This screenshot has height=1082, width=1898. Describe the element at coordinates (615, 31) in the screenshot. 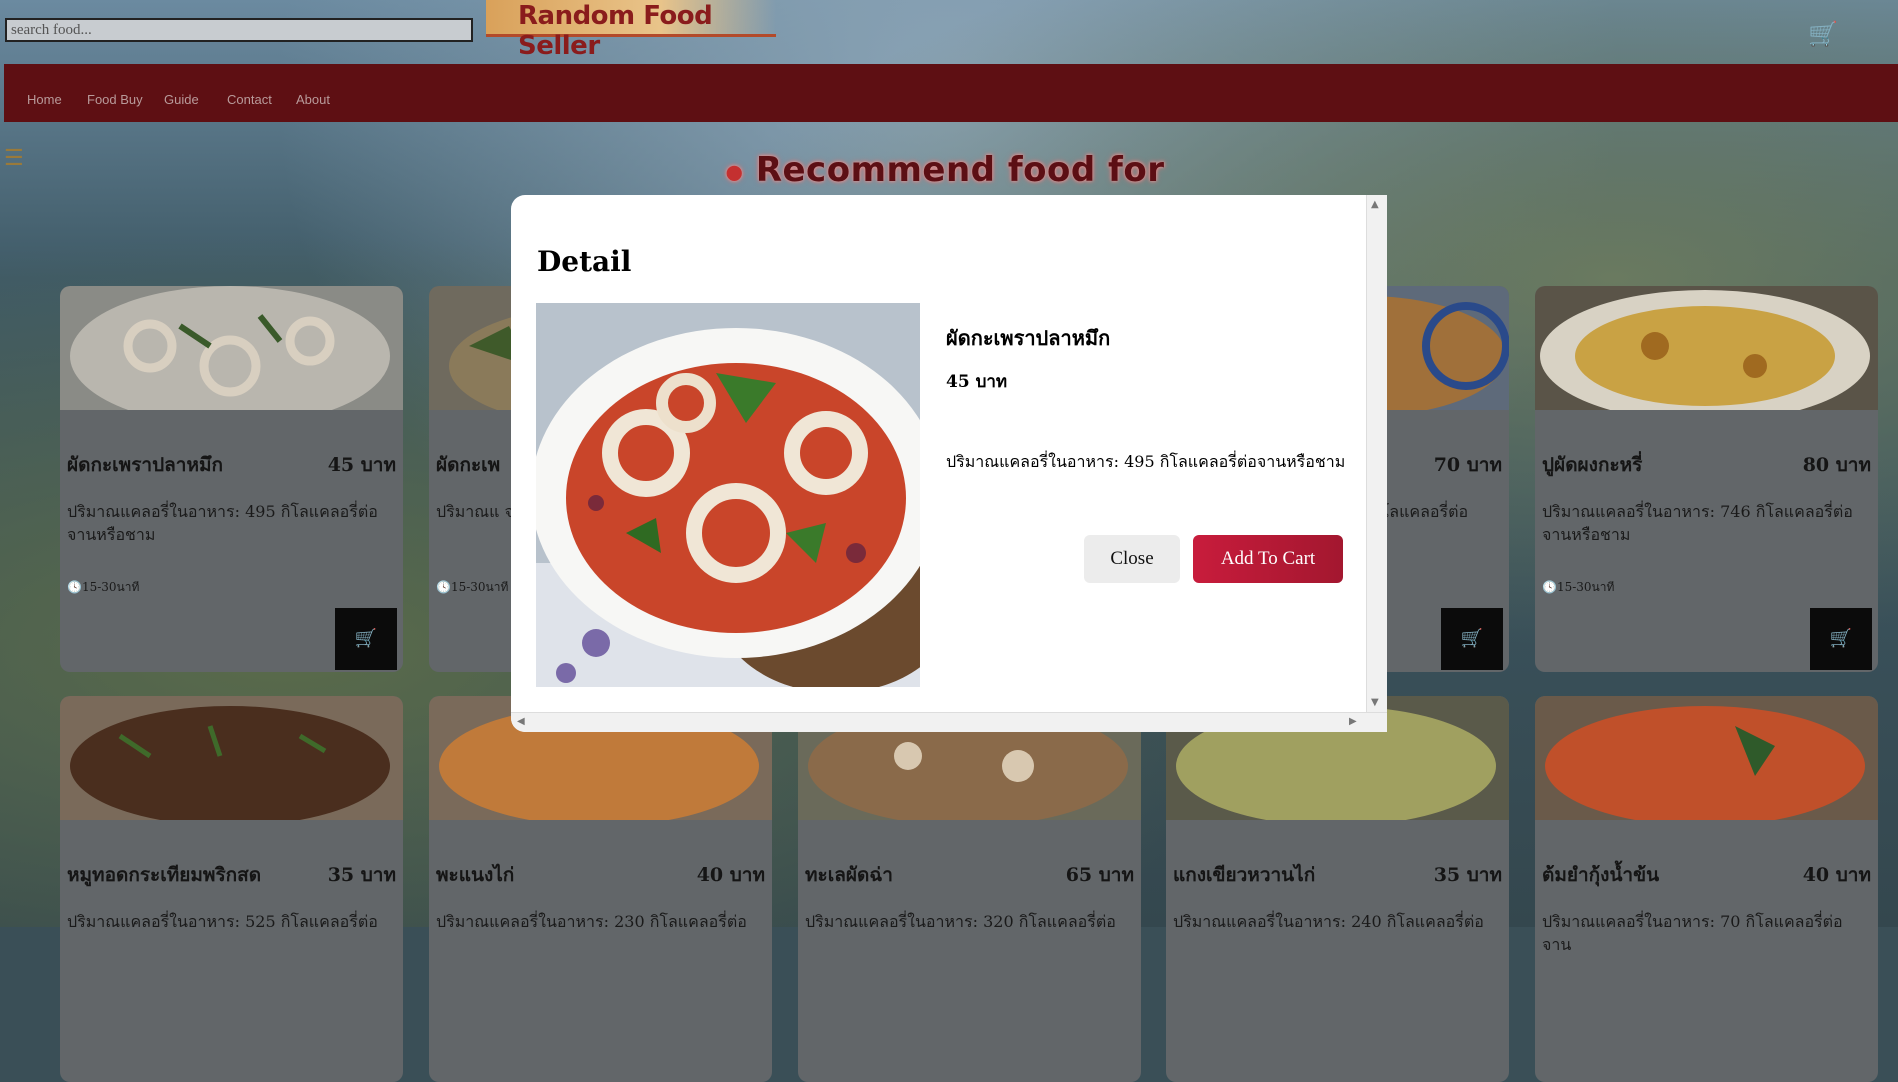

I see `logo-text: Random Food Seller` at that location.